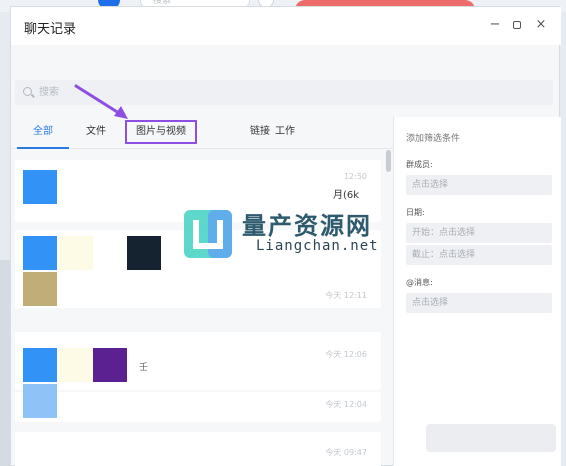  Describe the element at coordinates (541, 25) in the screenshot. I see `close-button: ×` at that location.